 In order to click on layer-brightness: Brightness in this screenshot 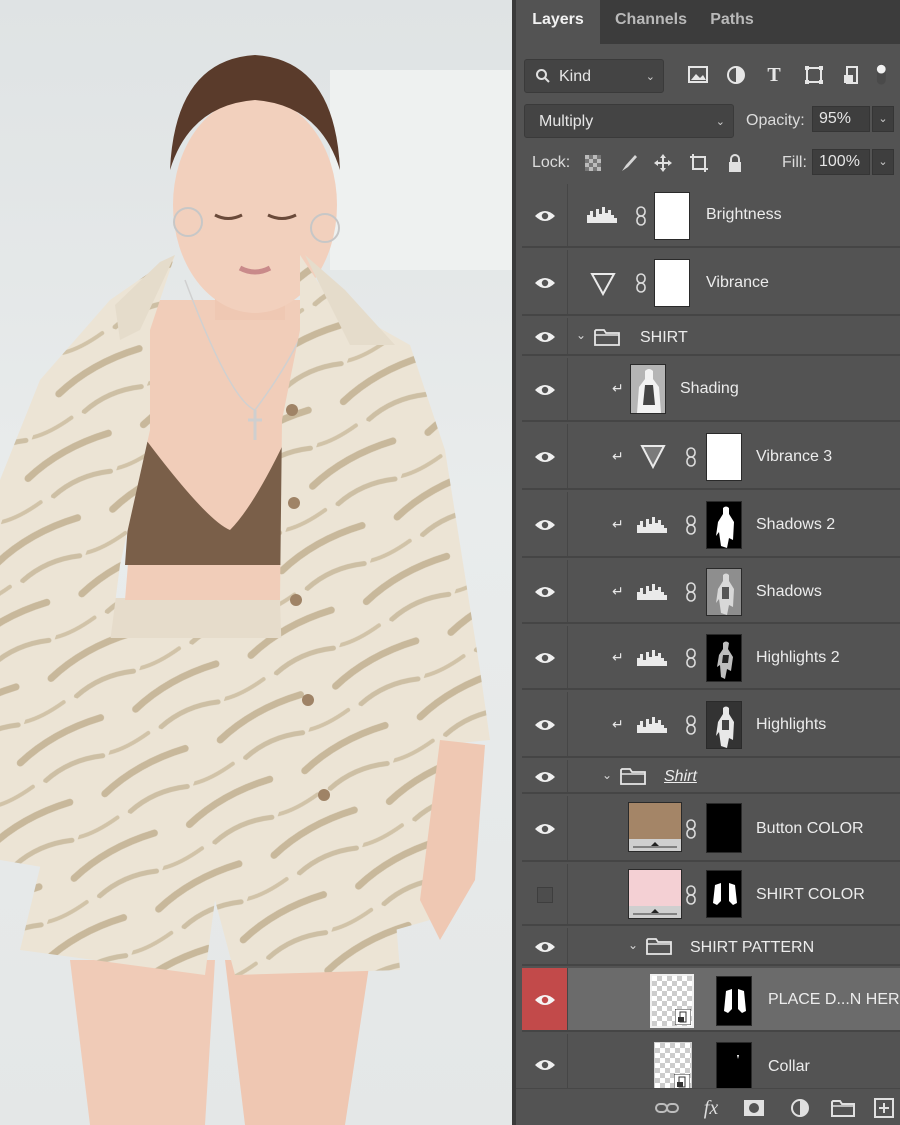, I will do `click(711, 216)`.